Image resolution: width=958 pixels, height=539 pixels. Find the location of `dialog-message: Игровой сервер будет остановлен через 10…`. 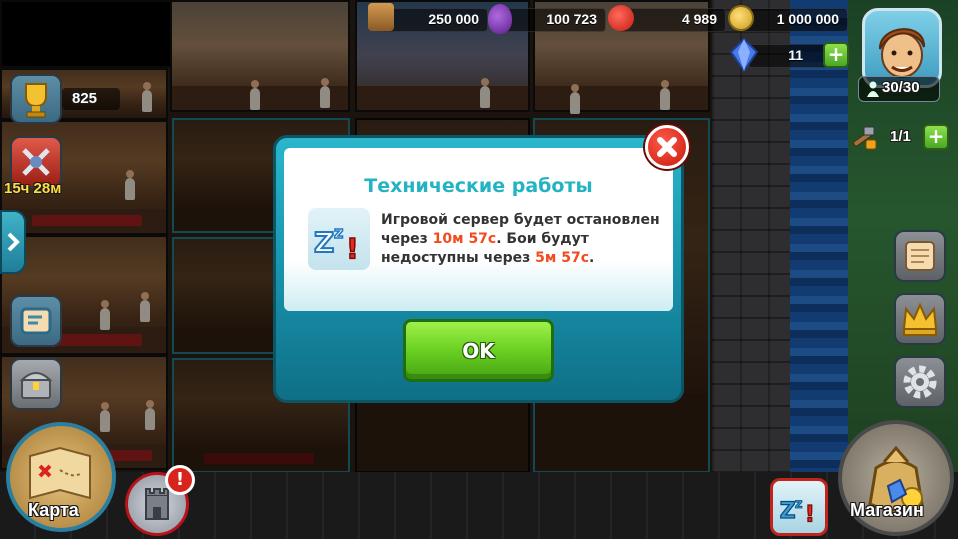

dialog-message: Игровой сервер будет остановлен через 10… is located at coordinates (523, 239).